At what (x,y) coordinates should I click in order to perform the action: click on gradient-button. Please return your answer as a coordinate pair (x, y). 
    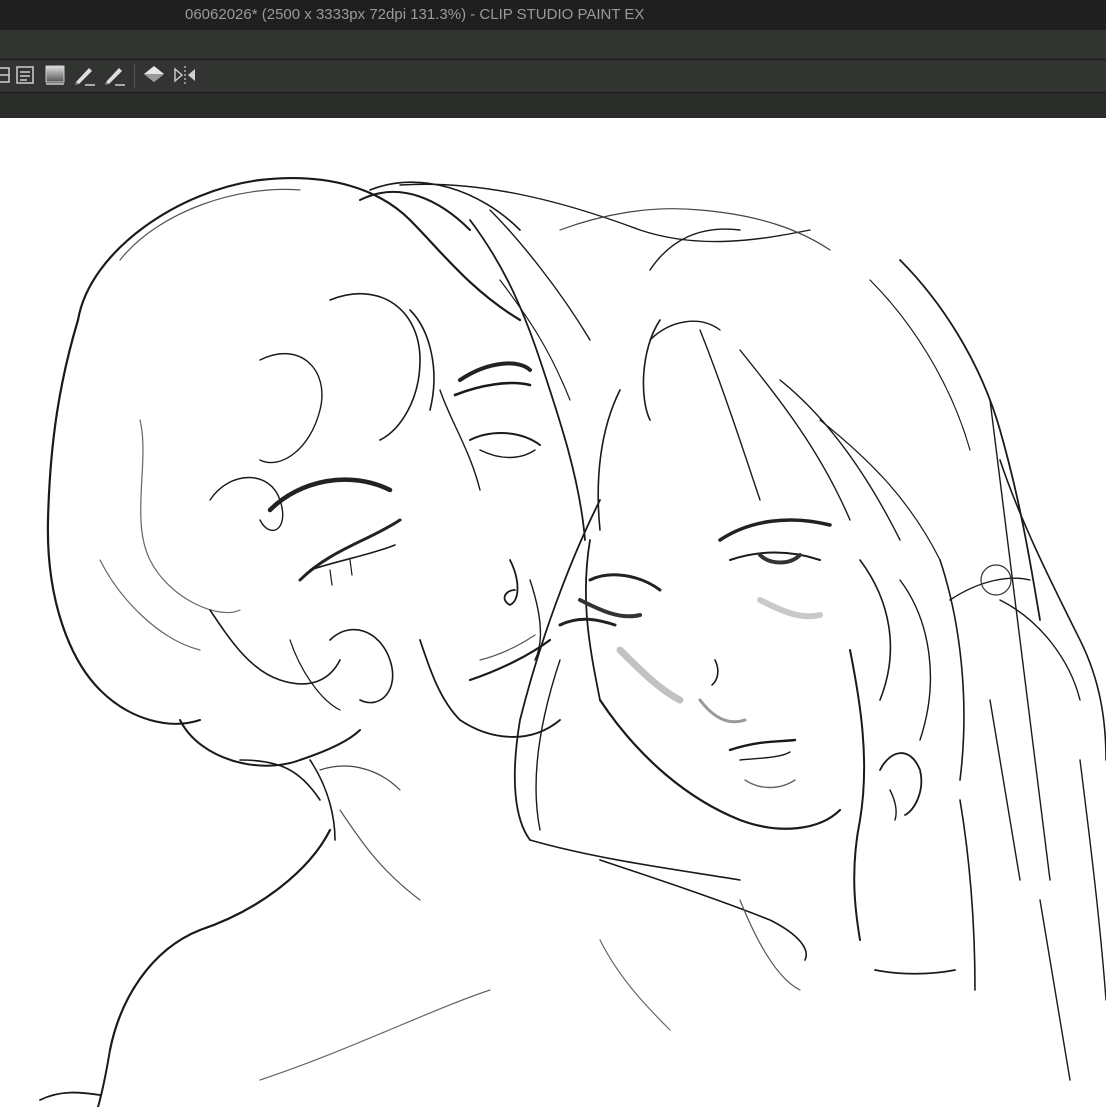
    Looking at the image, I should click on (55, 75).